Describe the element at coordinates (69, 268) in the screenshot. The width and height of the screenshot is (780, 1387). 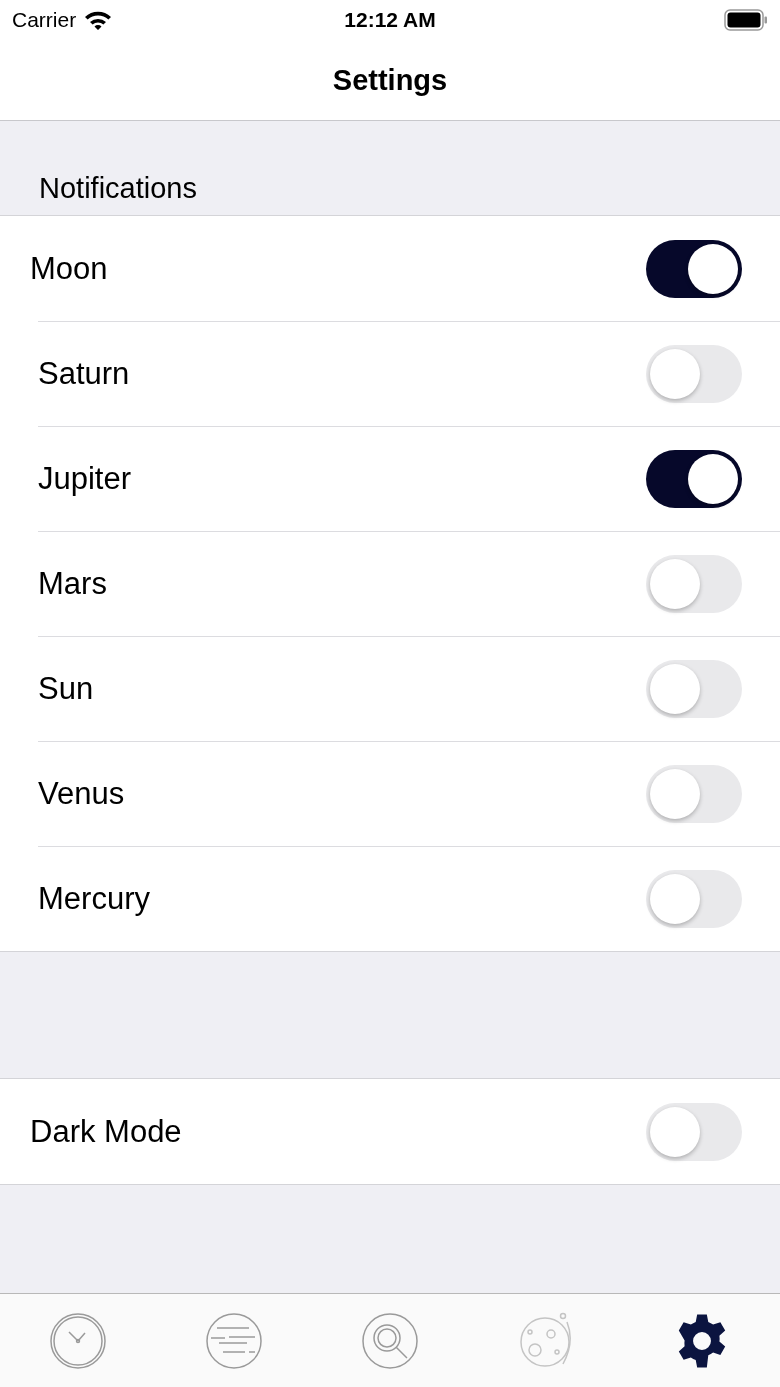
I see `setting-label: Moon` at that location.